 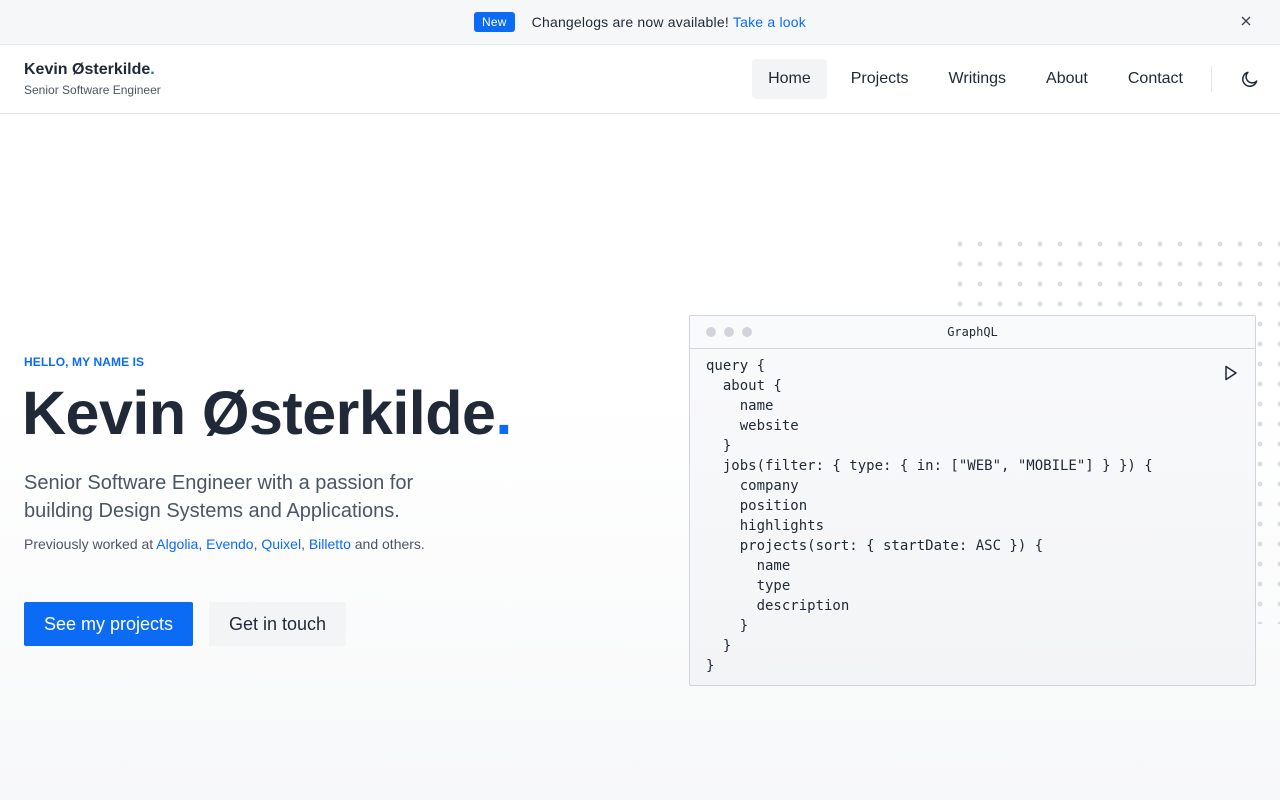 I want to click on hero-eyebrow: HELLO, MY NAME IS, so click(x=84, y=362).